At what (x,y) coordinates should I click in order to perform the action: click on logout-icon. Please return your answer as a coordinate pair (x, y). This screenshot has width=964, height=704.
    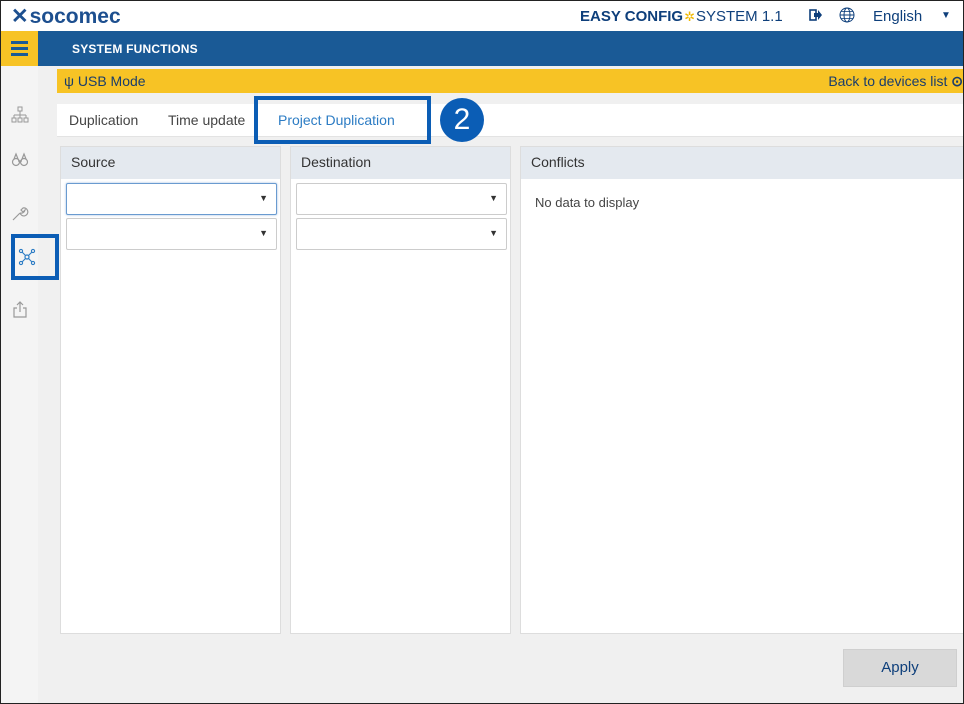
    Looking at the image, I should click on (816, 15).